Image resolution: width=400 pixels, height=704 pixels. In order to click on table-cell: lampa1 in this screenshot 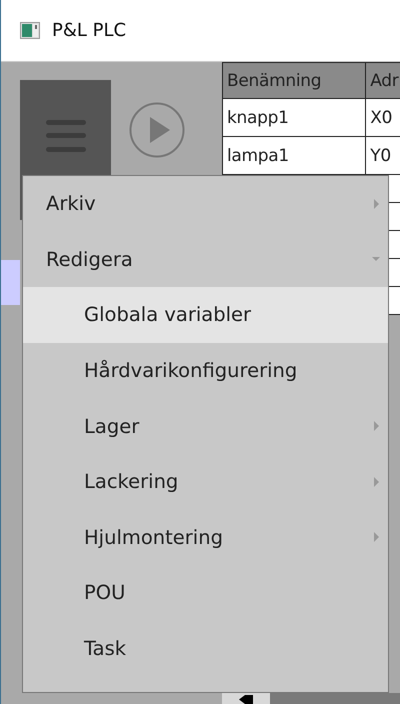, I will do `click(294, 155)`.